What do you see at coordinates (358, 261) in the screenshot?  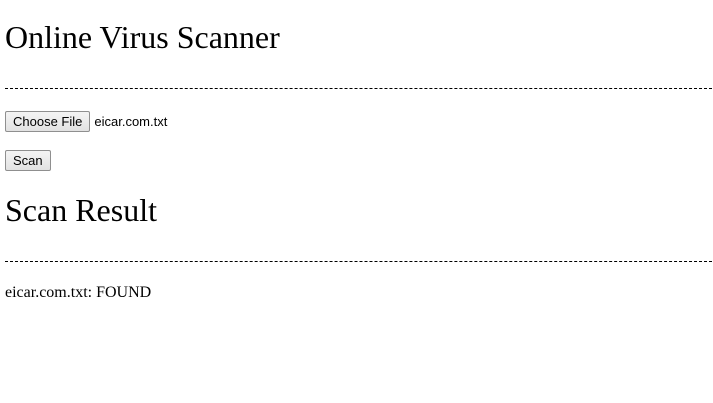 I see `divider-result` at bounding box center [358, 261].